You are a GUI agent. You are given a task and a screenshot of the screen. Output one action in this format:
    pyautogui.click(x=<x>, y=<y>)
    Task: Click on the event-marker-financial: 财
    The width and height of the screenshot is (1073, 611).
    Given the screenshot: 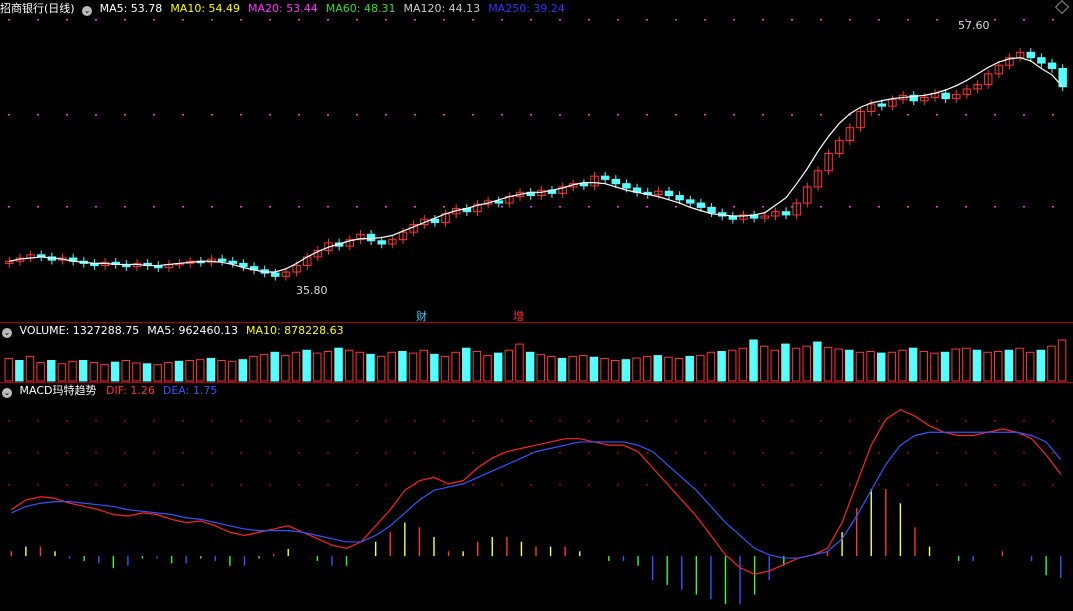 What is the action you would take?
    pyautogui.click(x=421, y=316)
    